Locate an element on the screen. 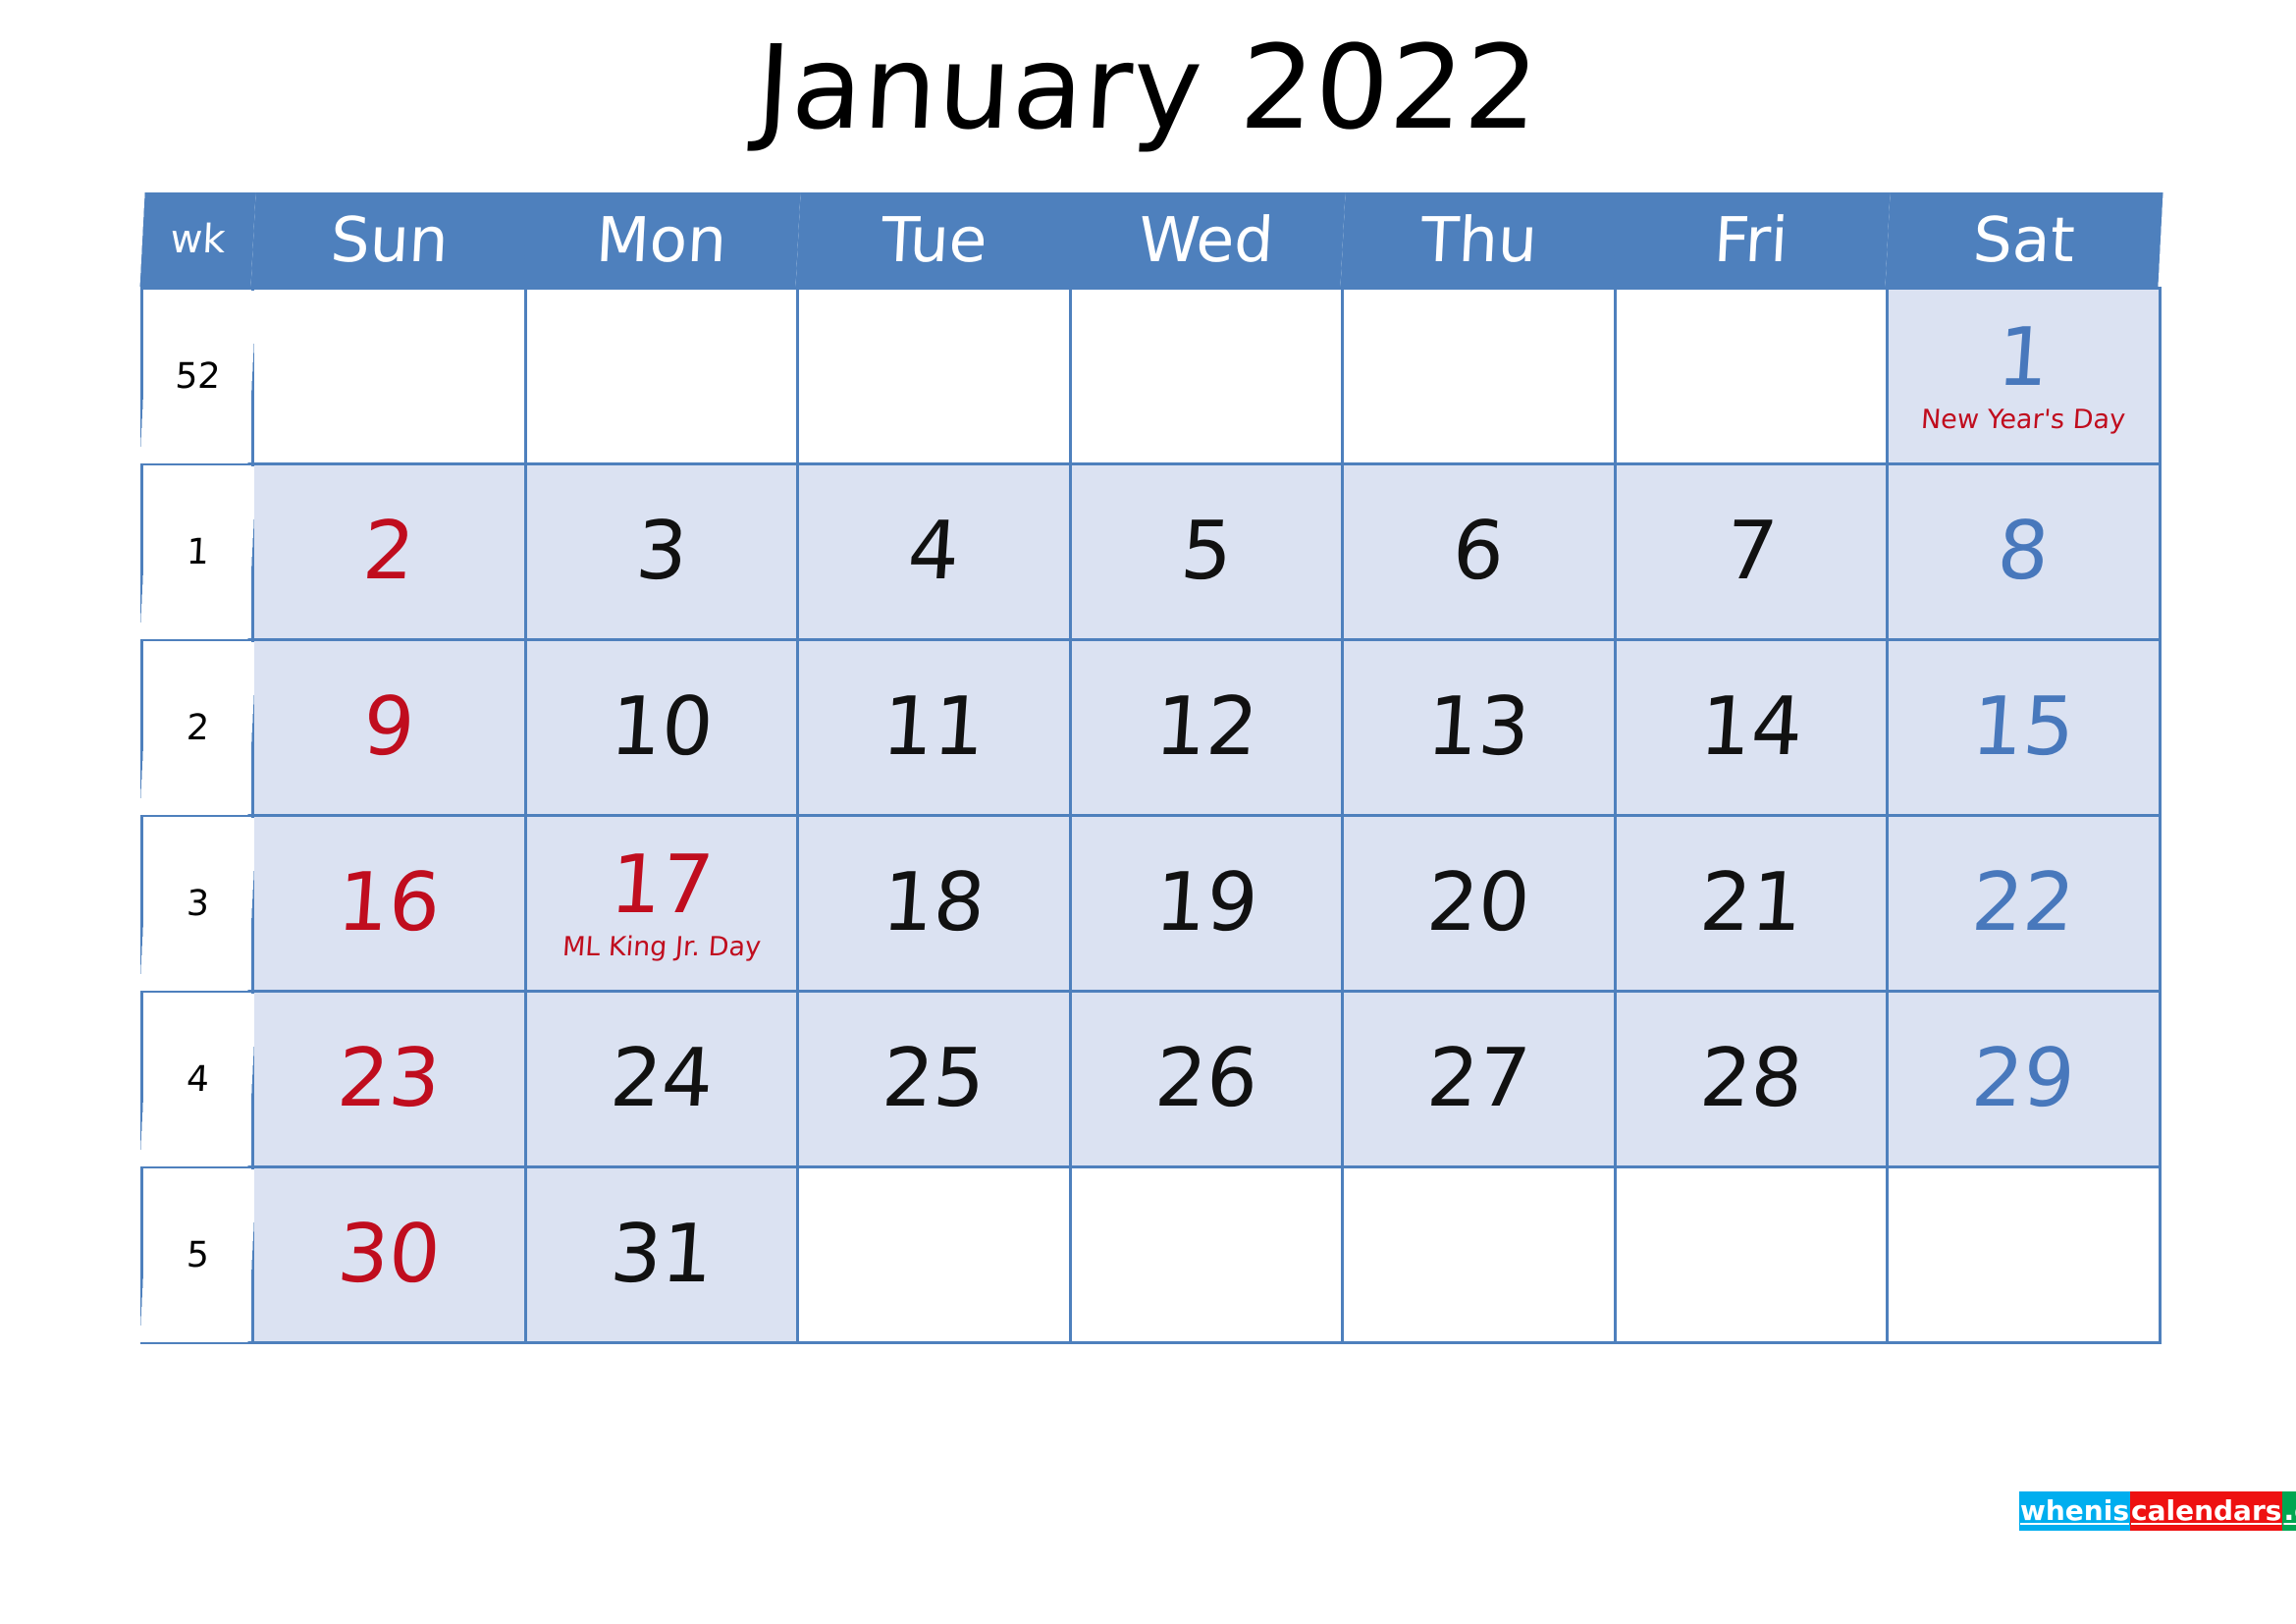 This screenshot has width=2296, height=1624. day-cell-inner: 30 is located at coordinates (389, 1254).